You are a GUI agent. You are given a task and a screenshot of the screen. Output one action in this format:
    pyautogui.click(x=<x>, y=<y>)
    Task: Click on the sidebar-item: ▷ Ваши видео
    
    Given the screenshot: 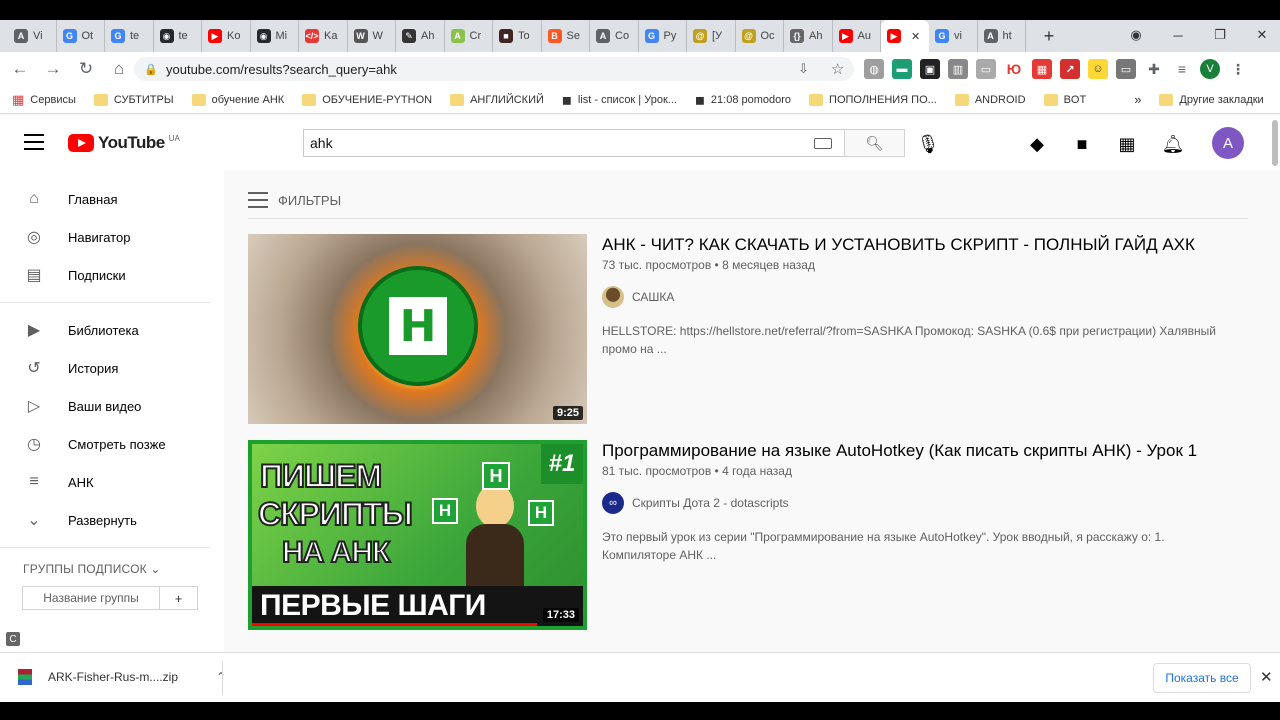 What is the action you would take?
    pyautogui.click(x=112, y=406)
    